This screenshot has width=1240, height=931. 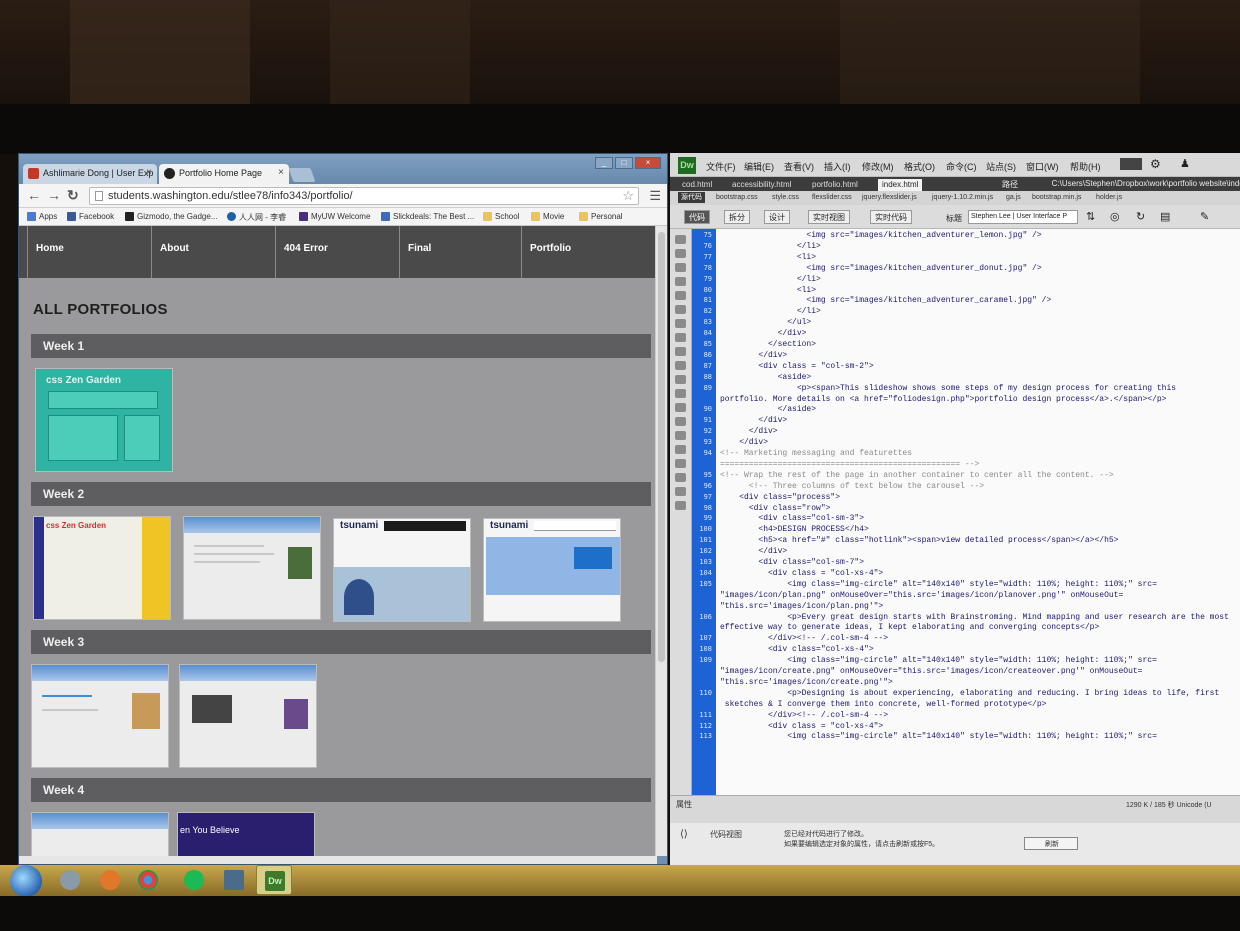 I want to click on related-file: ga.js, so click(x=1013, y=197).